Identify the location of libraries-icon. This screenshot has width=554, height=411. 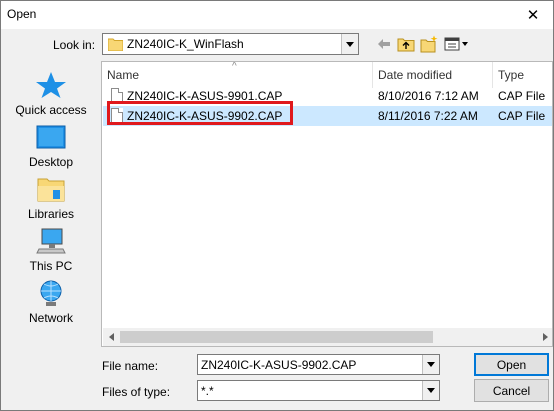
(51, 190).